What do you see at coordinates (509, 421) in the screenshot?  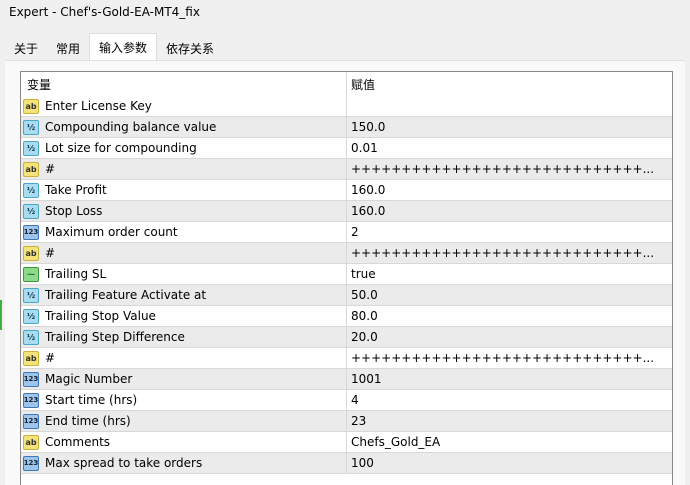 I see `param-value: 23` at bounding box center [509, 421].